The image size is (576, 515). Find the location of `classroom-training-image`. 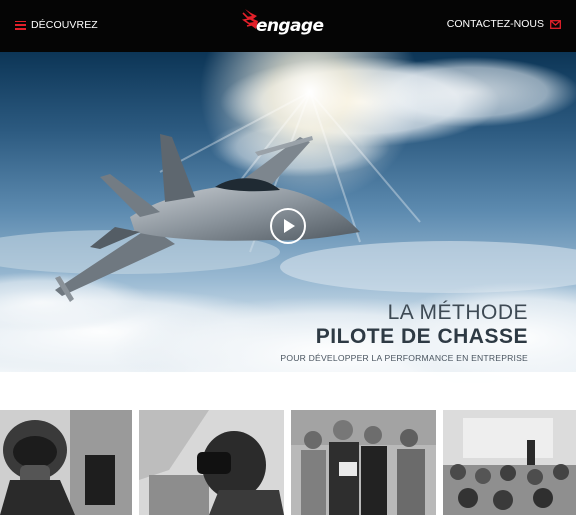

classroom-training-image is located at coordinates (509, 462).